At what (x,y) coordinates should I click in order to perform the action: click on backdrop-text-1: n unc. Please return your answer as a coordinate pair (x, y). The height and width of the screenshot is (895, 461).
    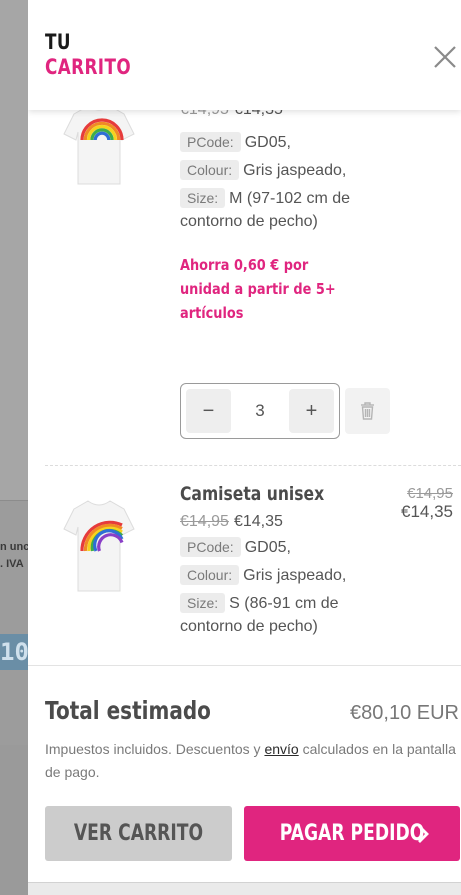
    Looking at the image, I should click on (14, 547).